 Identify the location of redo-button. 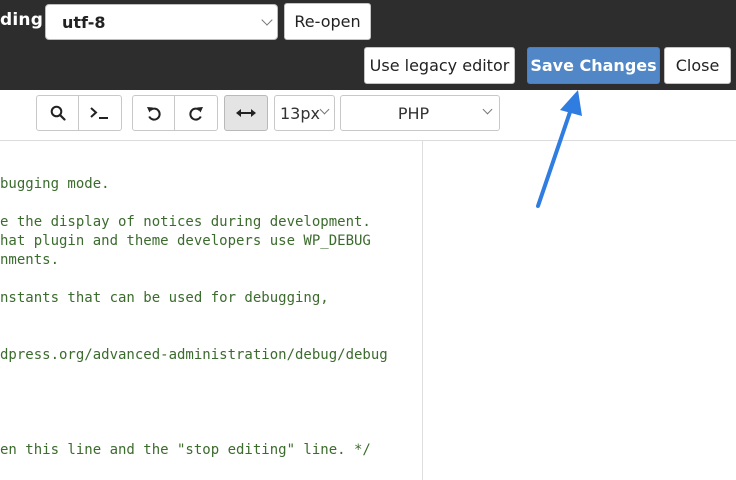
(196, 113).